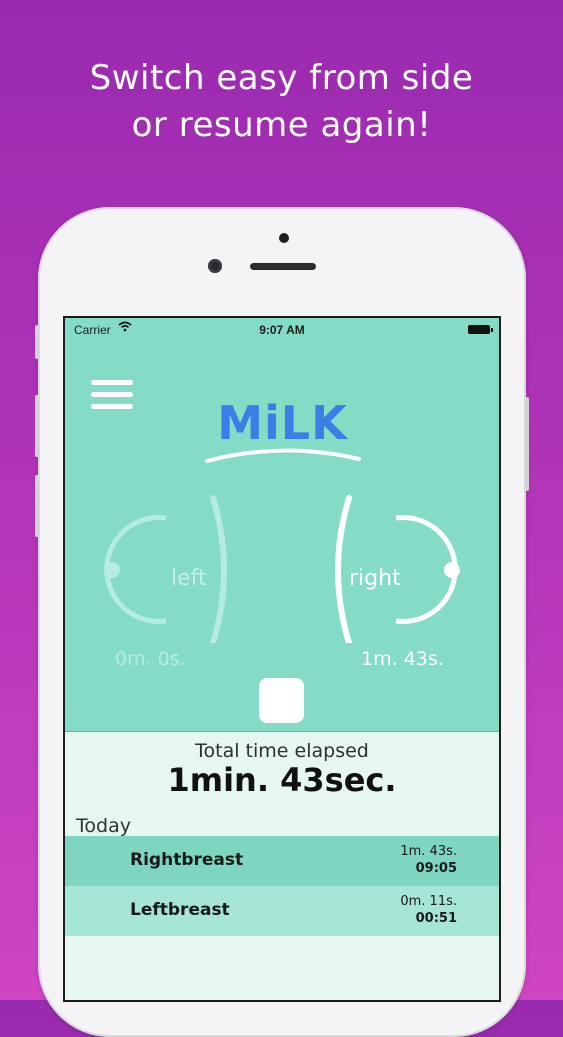 Image resolution: width=563 pixels, height=1037 pixels. Describe the element at coordinates (282, 780) in the screenshot. I see `total-time-value: 1min. 43sec.` at that location.